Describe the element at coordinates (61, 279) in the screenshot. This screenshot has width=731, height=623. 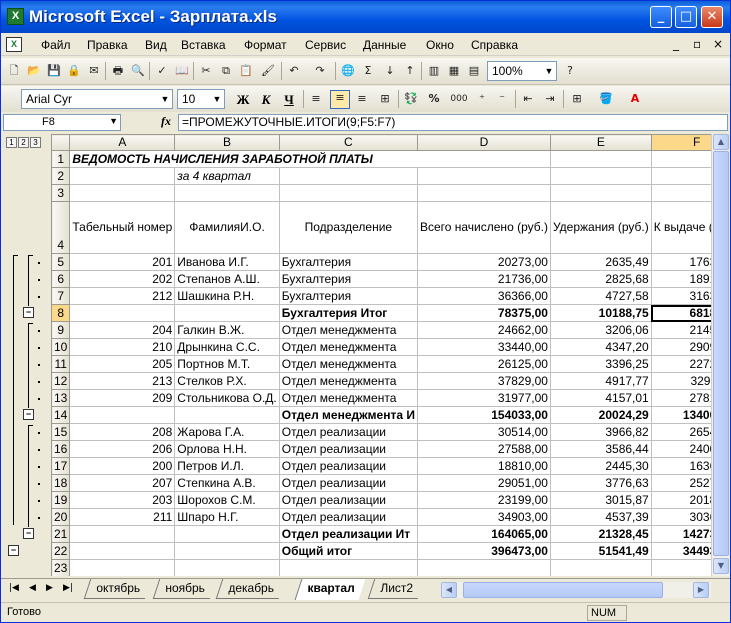
I see `row-header: 6` at that location.